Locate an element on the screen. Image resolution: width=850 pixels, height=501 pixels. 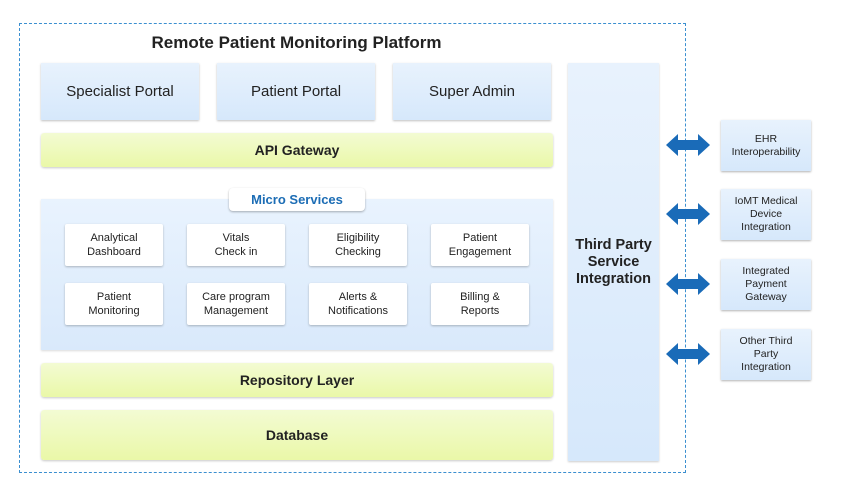
patient-portal-box: Patient Portal is located at coordinates (296, 91).